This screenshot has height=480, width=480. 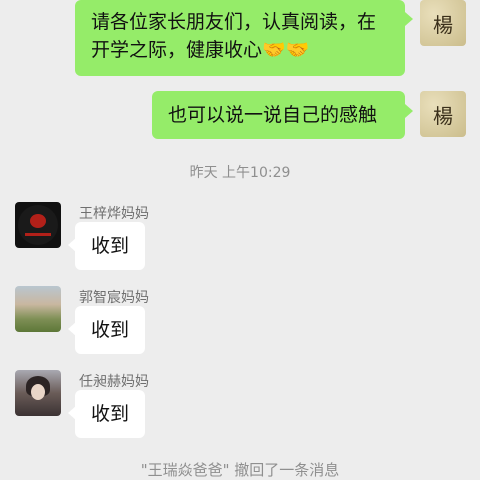 I want to click on logo-avatar, so click(x=38, y=225).